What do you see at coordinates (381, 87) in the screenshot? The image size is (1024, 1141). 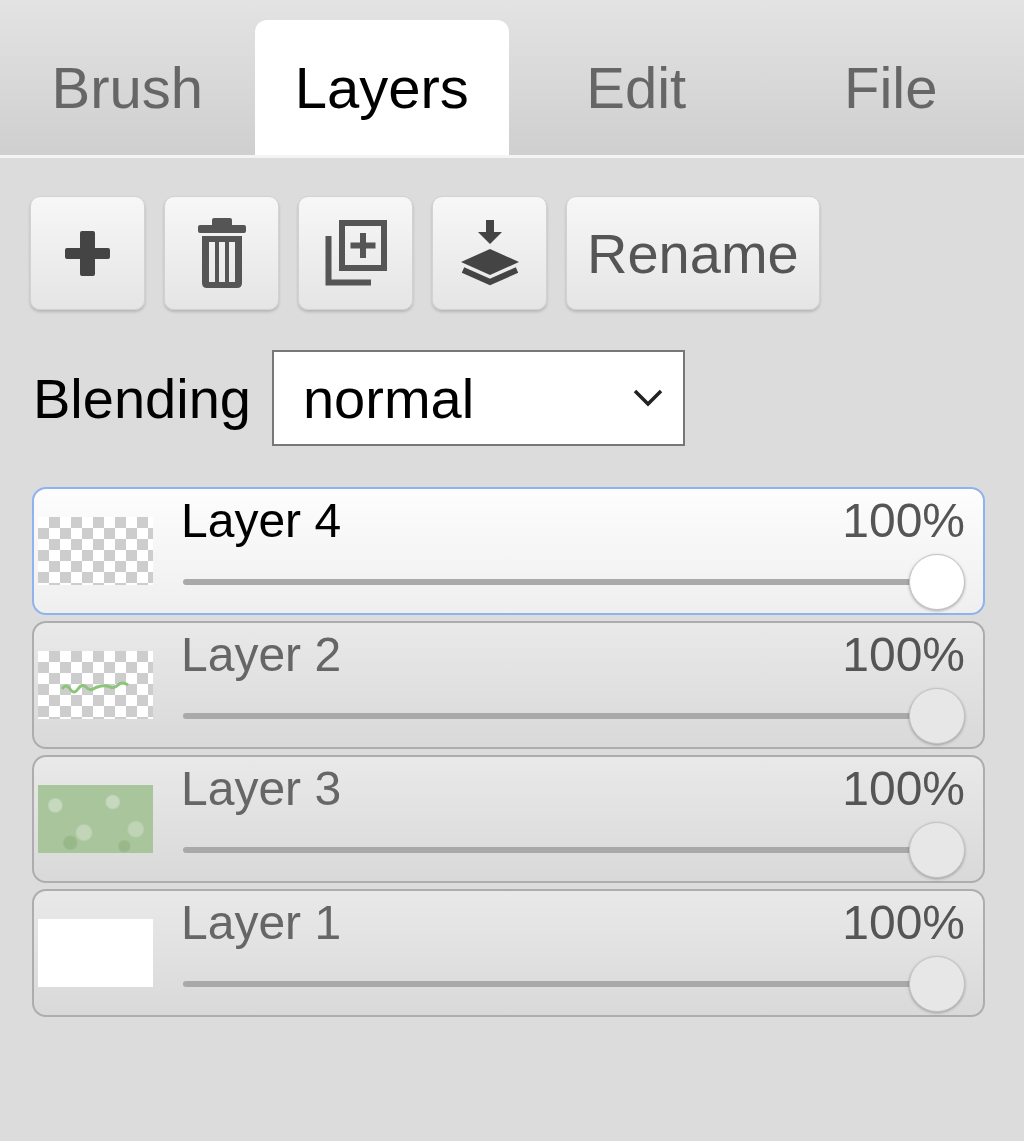 I see `tab: Layers` at bounding box center [381, 87].